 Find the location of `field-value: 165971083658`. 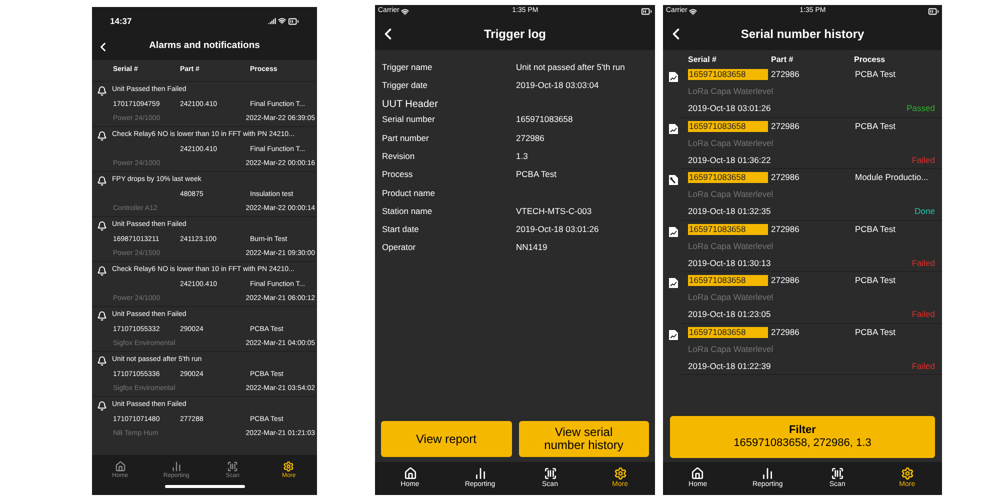

field-value: 165971083658 is located at coordinates (544, 119).